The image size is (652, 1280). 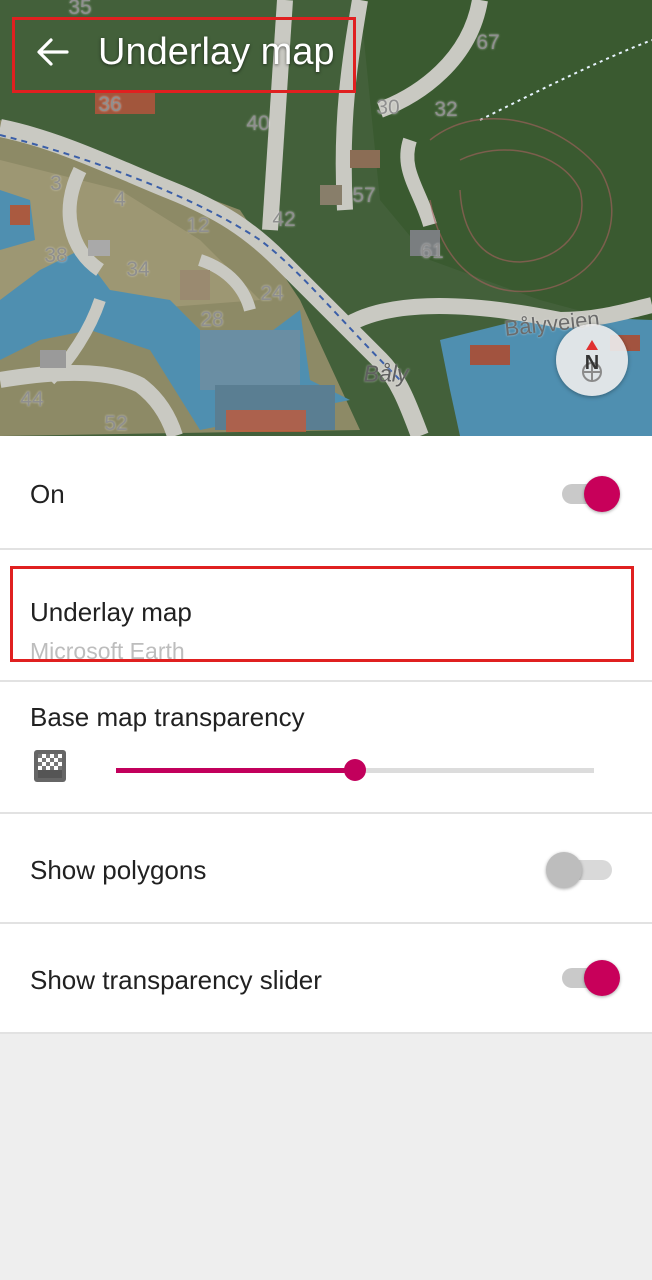 What do you see at coordinates (235, 770) in the screenshot?
I see `slider-fill` at bounding box center [235, 770].